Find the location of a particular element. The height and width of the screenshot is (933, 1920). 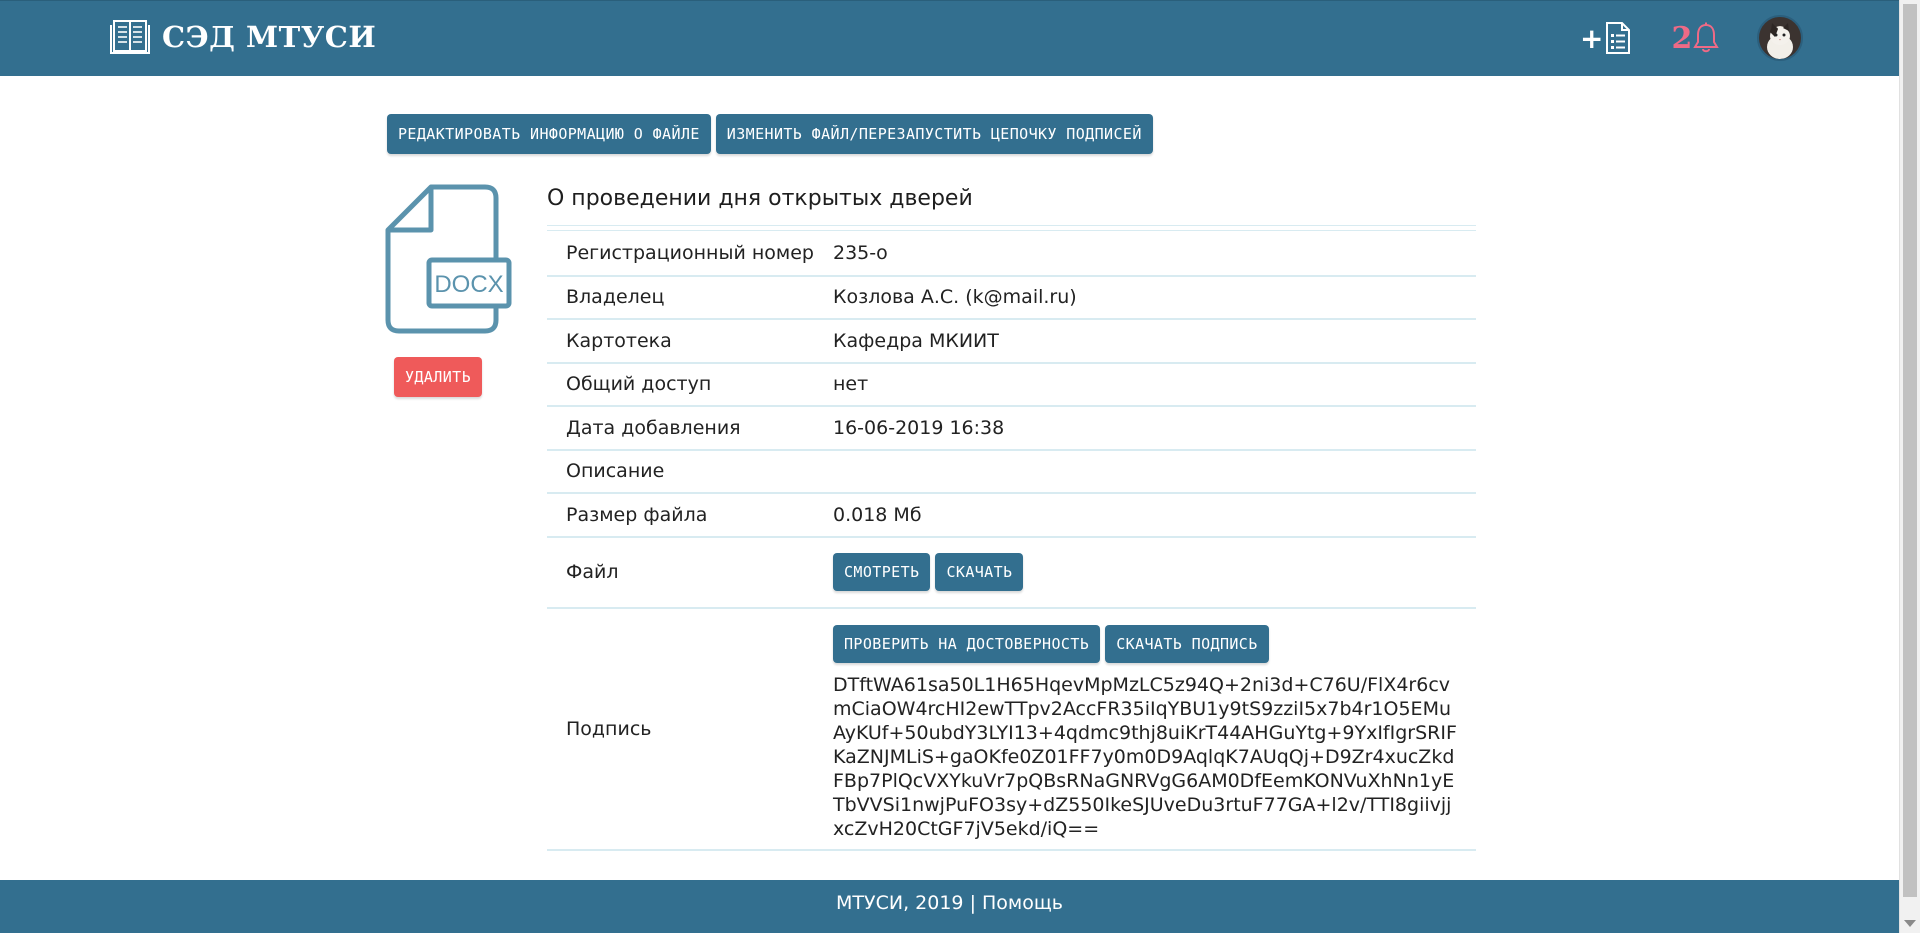

table-row: Файл Смотреть Скачать is located at coordinates (1011, 572).